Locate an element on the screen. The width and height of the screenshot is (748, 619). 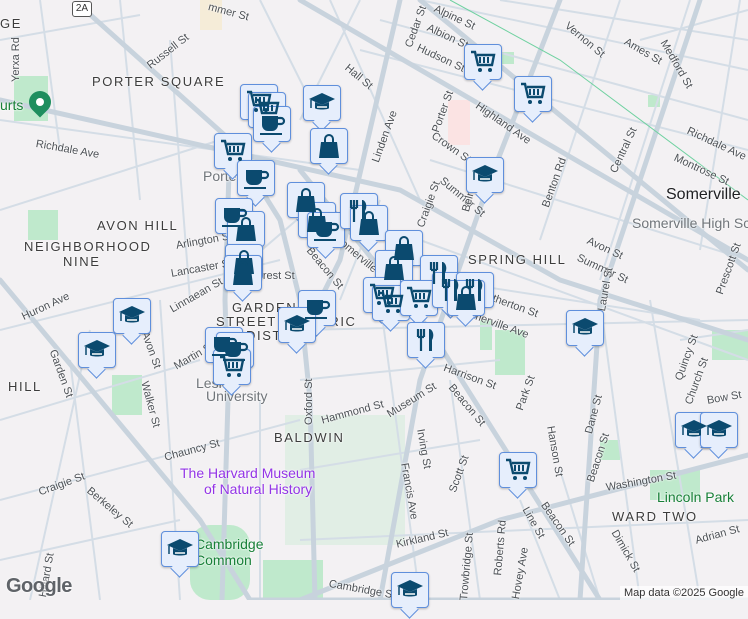
restaurant-icon is located at coordinates (426, 340).